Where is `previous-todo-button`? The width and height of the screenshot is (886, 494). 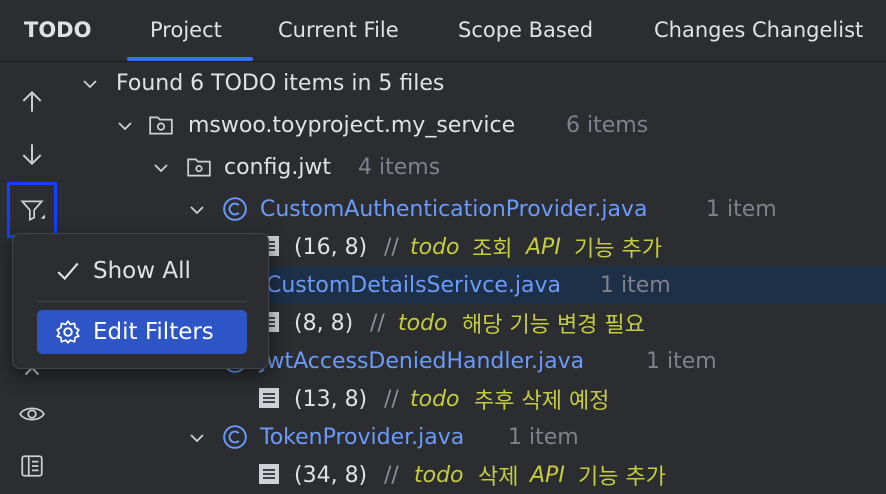 previous-todo-button is located at coordinates (32, 102).